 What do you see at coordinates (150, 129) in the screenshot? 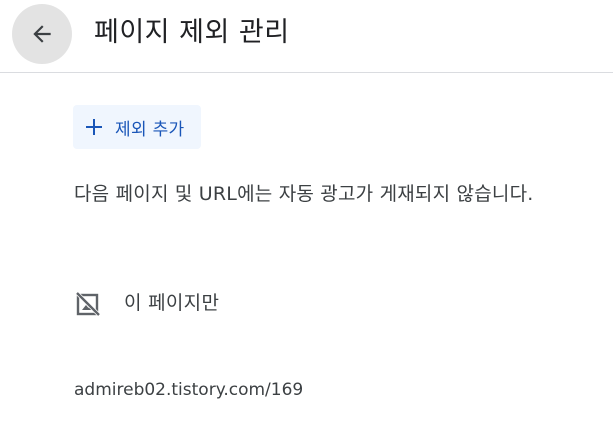
I see `add-exclusion-label: 제외 추가` at bounding box center [150, 129].